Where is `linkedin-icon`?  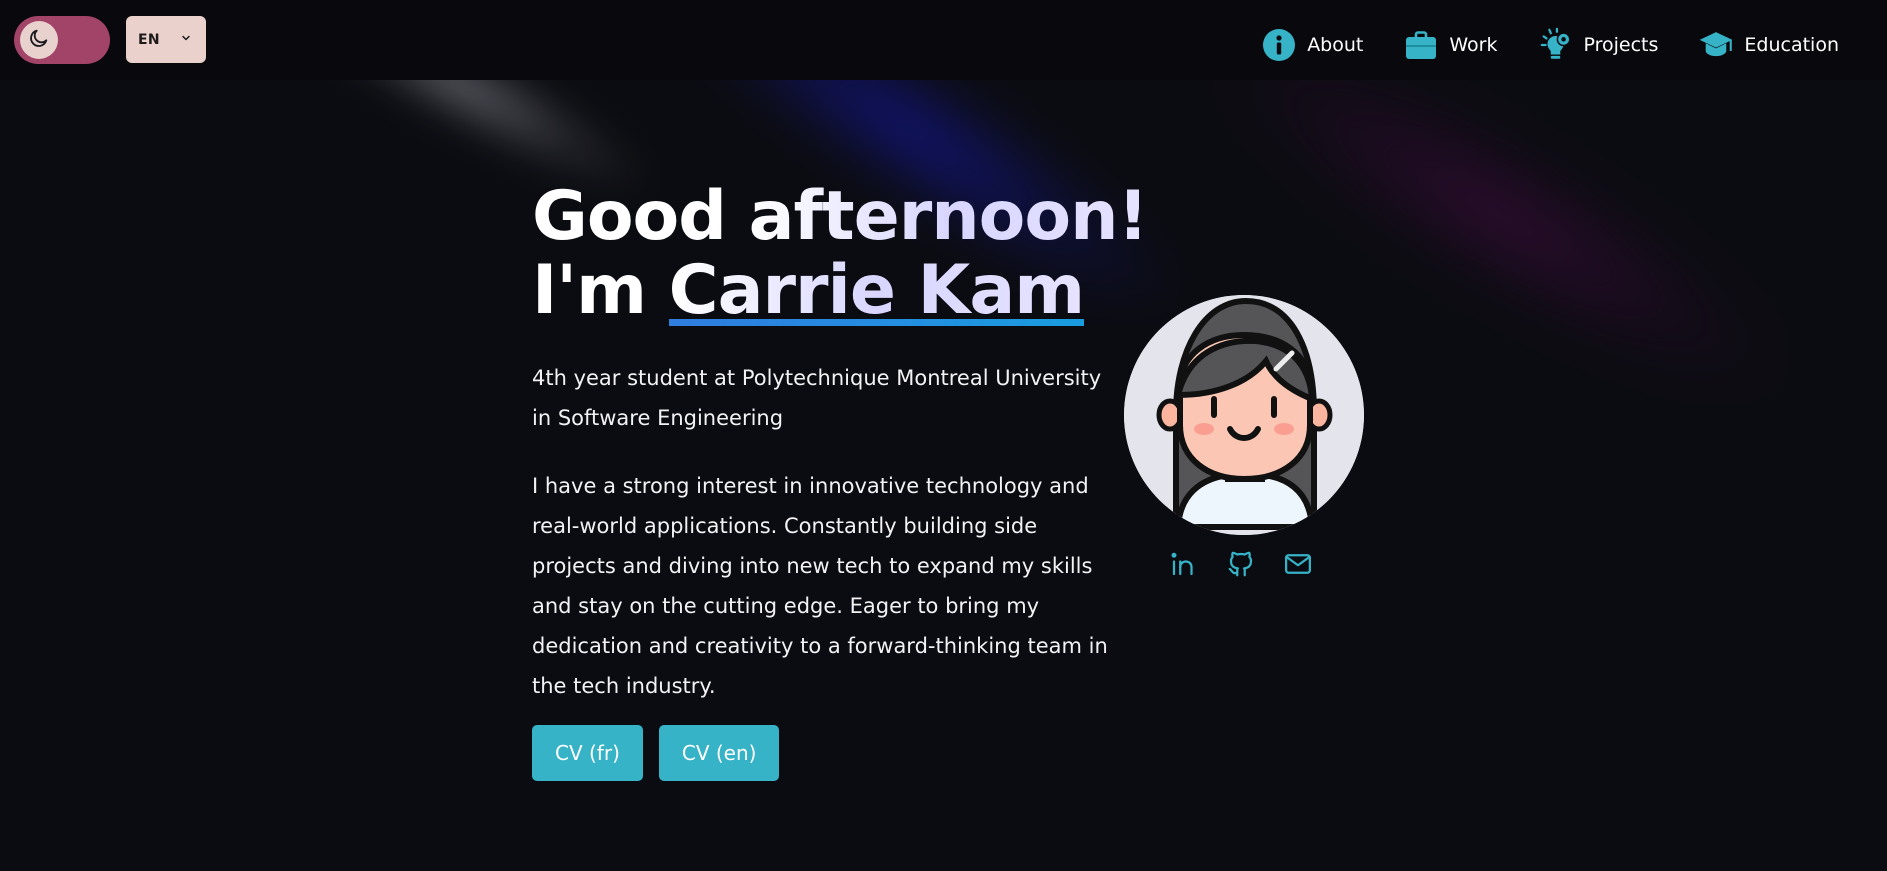 linkedin-icon is located at coordinates (1184, 564).